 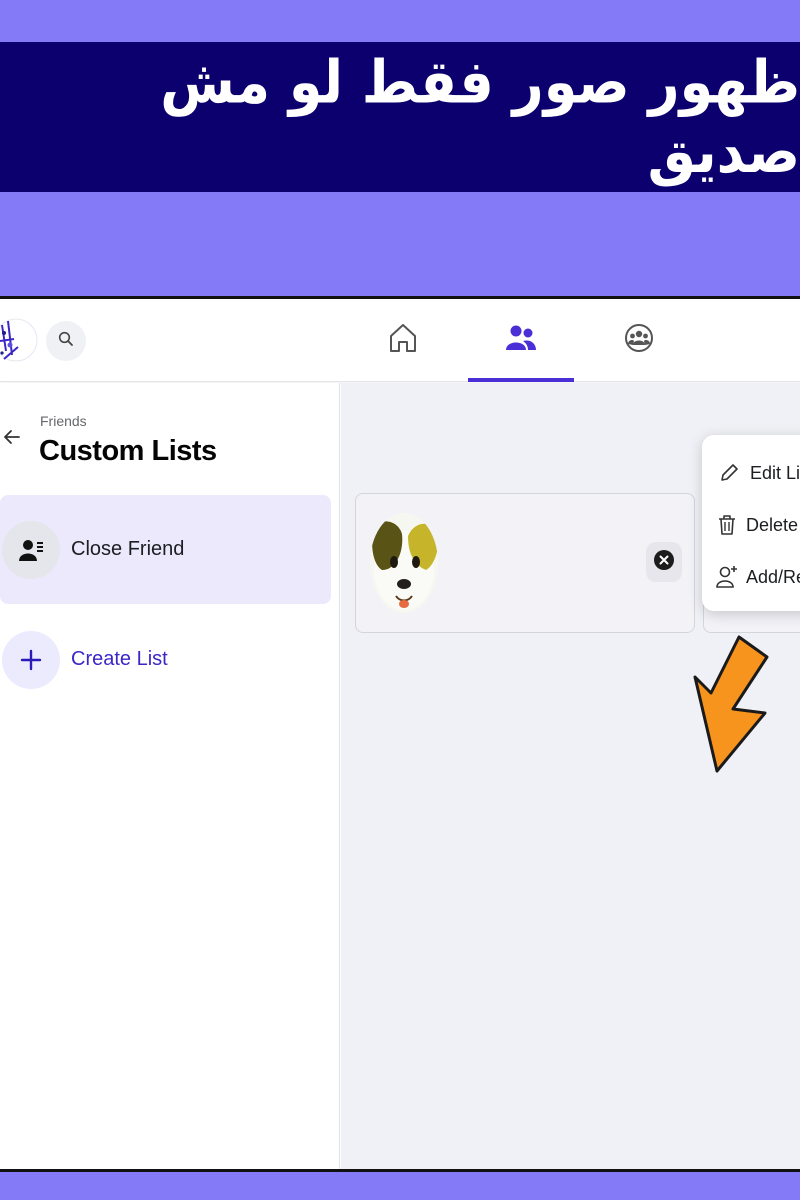 I want to click on breadcrumb: Friends, so click(x=63, y=421).